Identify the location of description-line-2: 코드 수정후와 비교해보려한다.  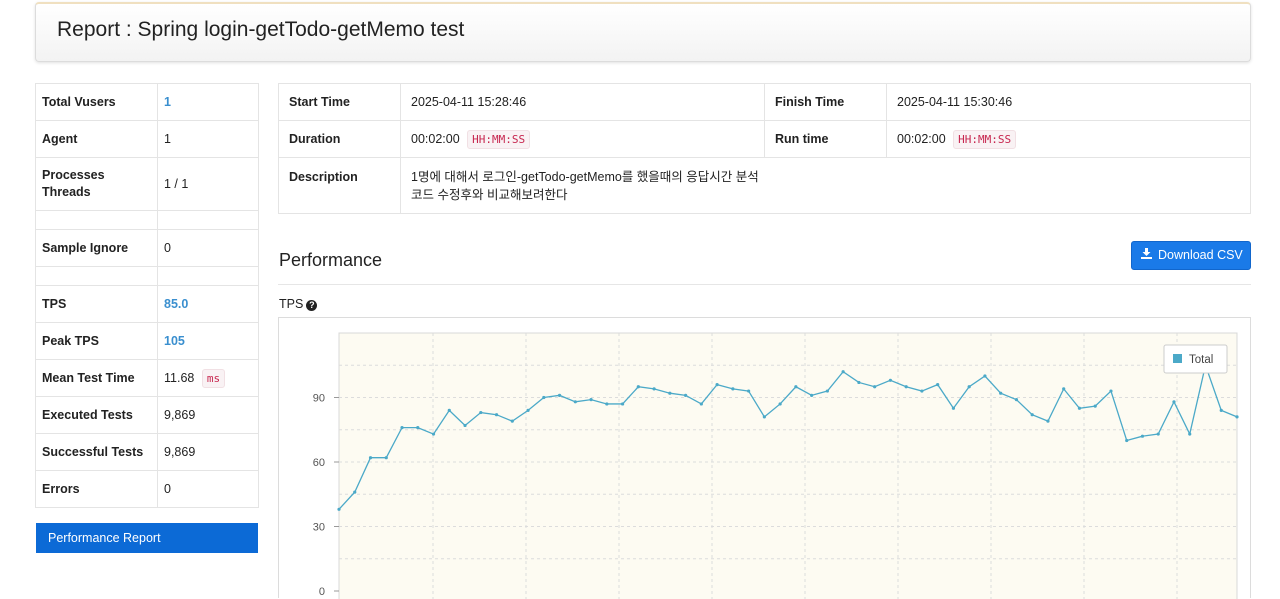
(489, 195).